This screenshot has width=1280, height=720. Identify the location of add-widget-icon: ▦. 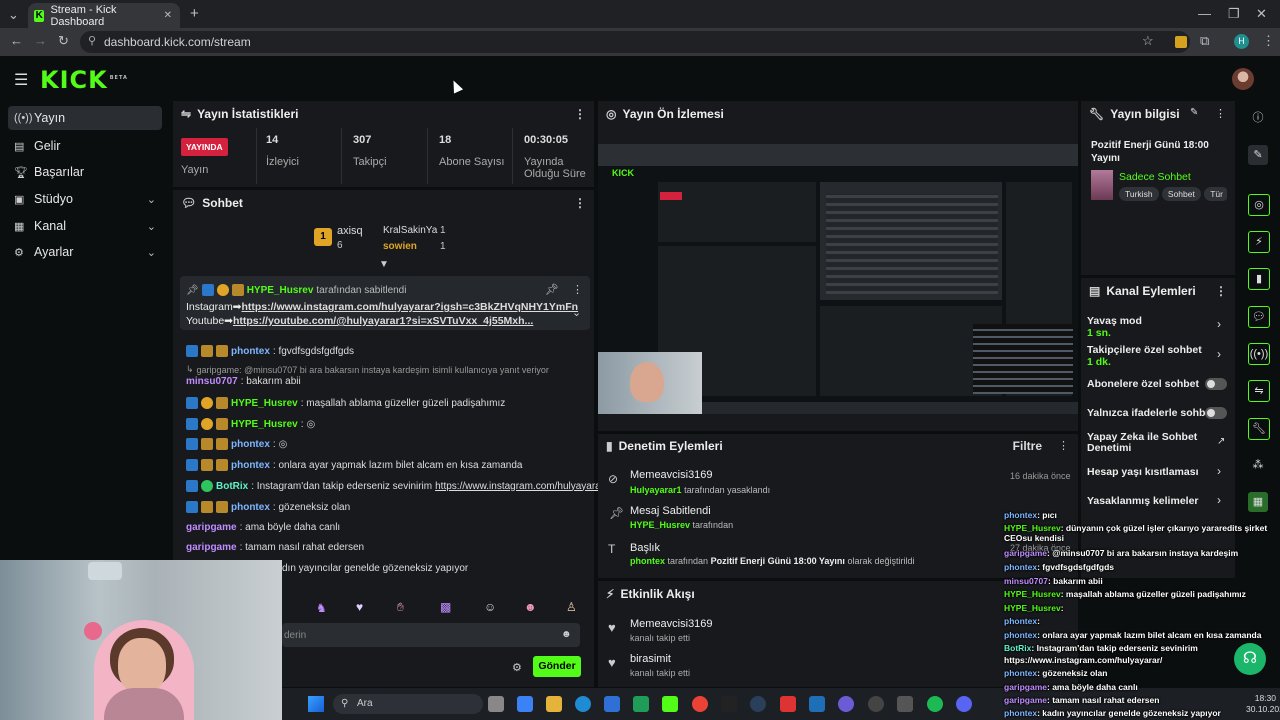
(1258, 502).